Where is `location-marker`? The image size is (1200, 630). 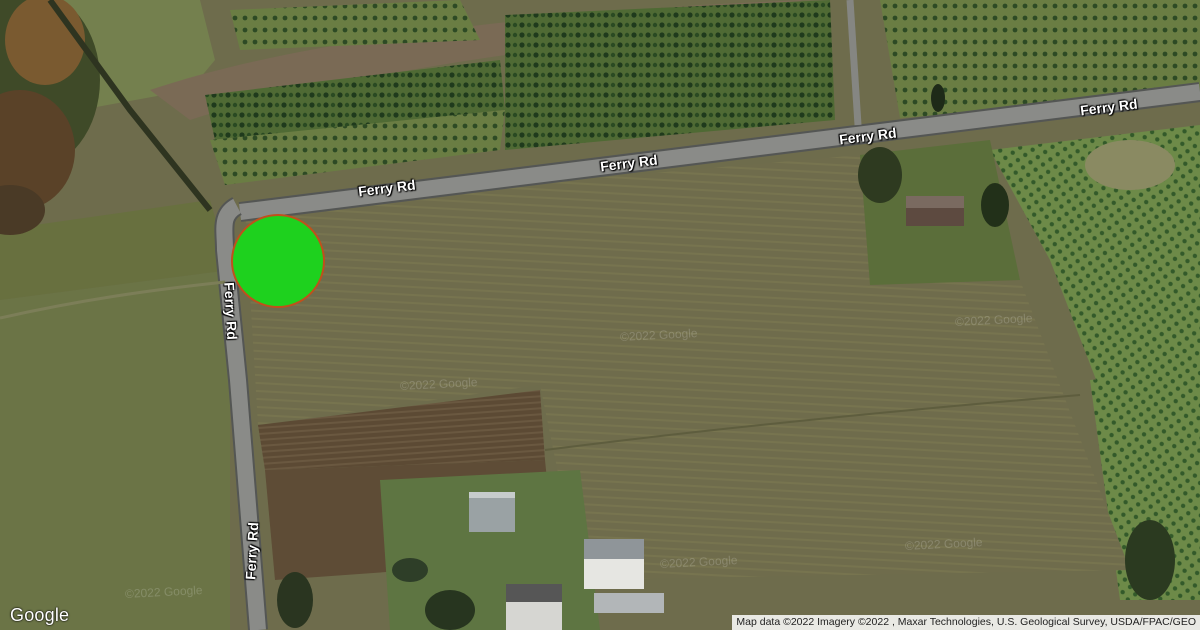
location-marker is located at coordinates (278, 261).